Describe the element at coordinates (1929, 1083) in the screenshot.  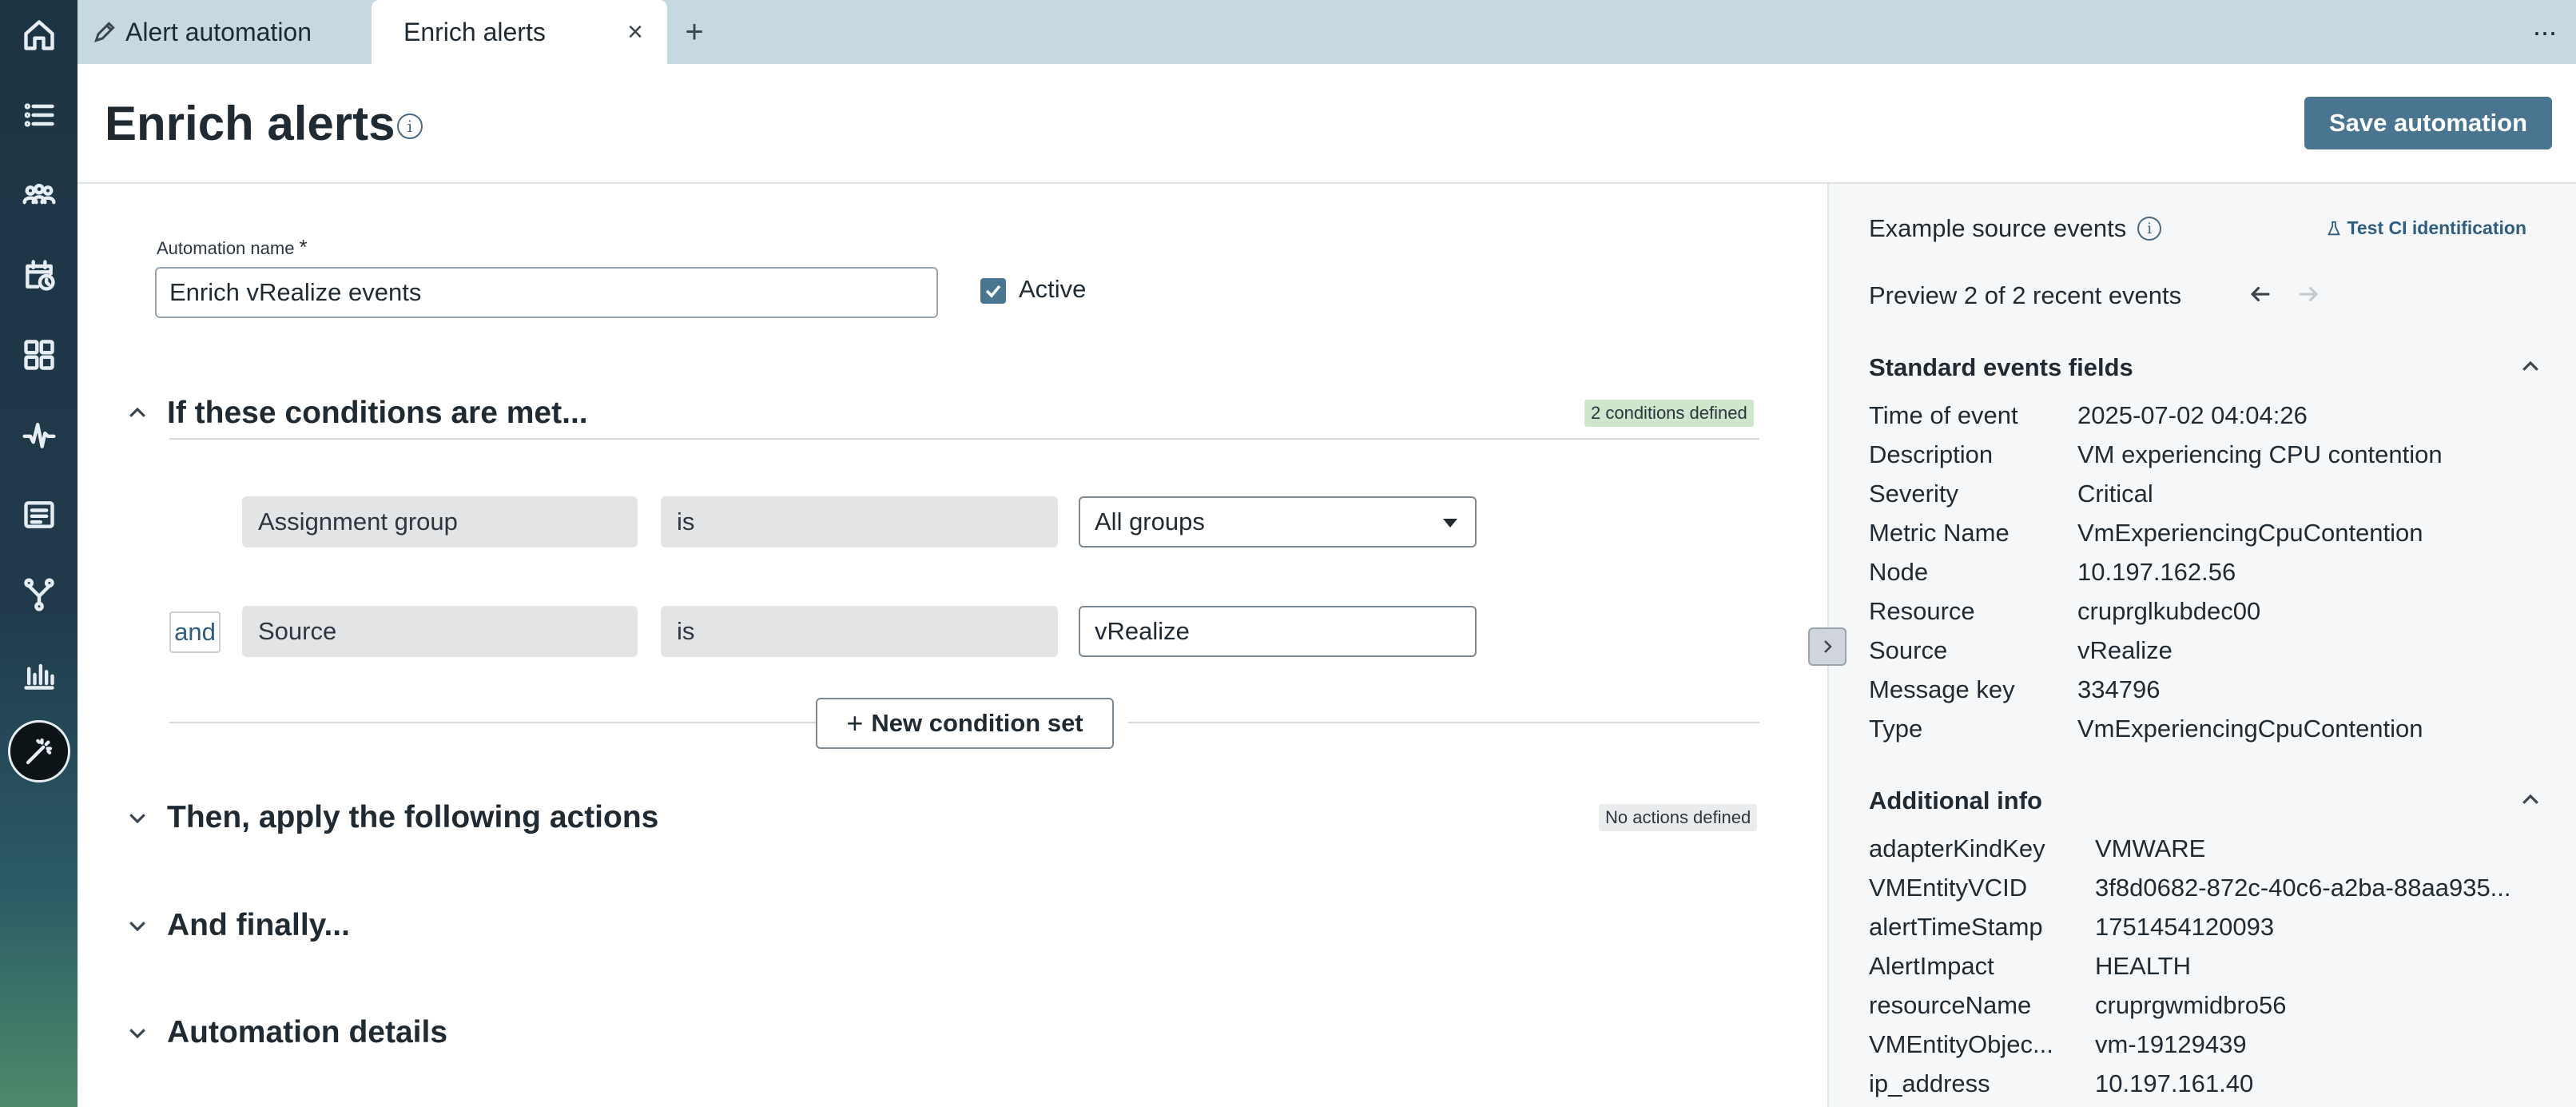
I see `field-key: ip_address` at that location.